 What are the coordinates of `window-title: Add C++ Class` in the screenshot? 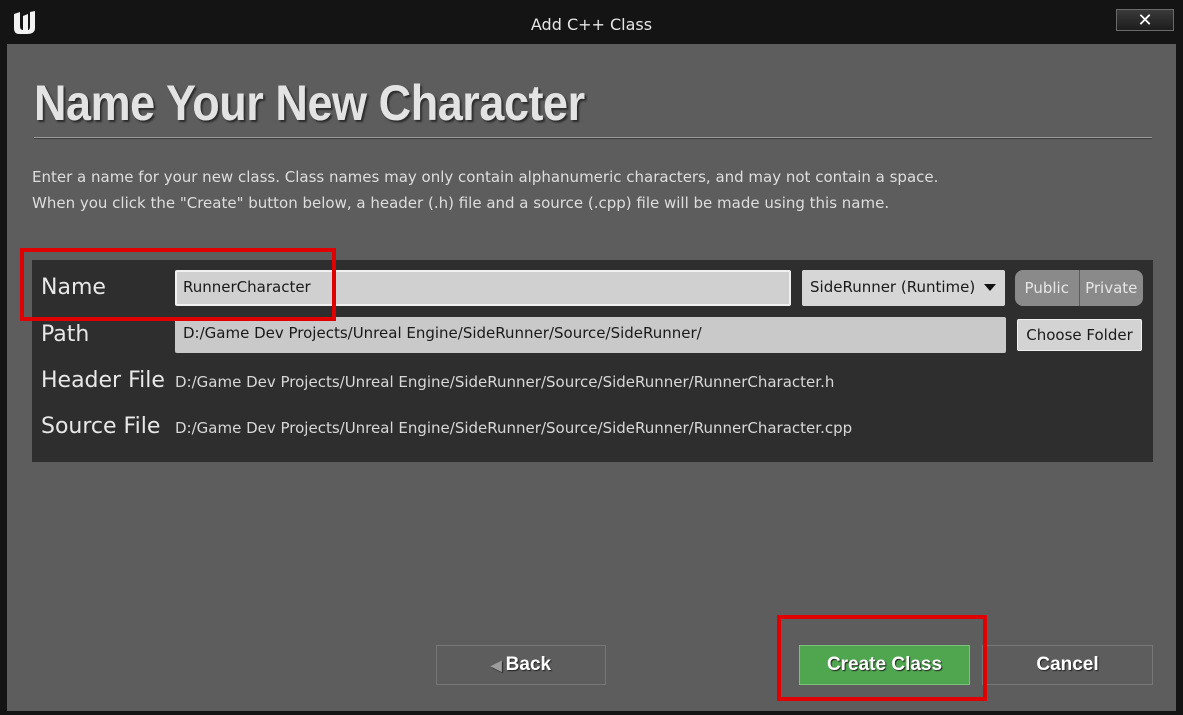 It's located at (591, 24).